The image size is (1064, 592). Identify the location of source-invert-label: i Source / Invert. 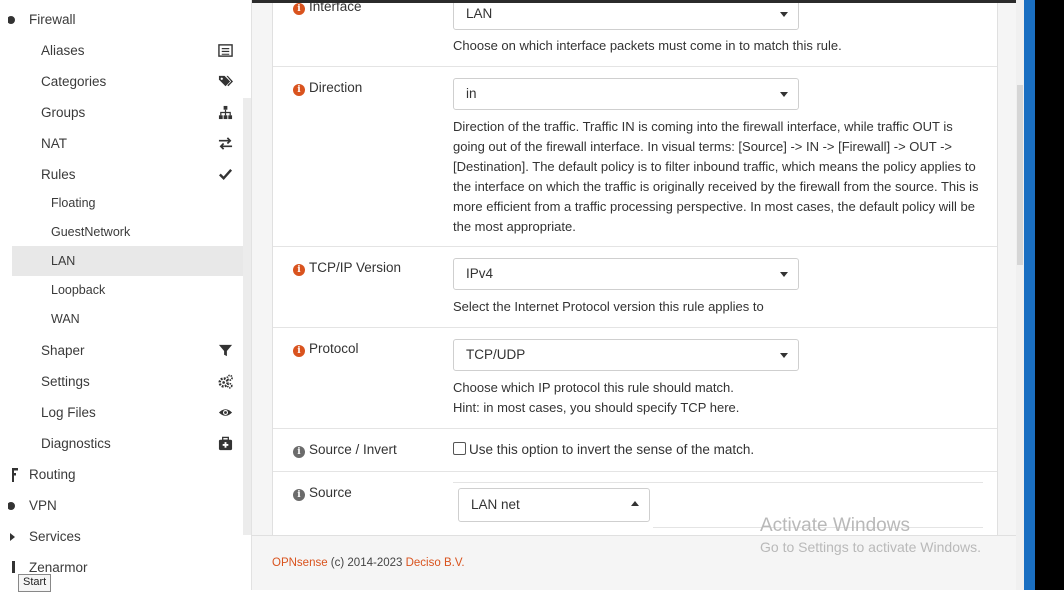
(345, 450).